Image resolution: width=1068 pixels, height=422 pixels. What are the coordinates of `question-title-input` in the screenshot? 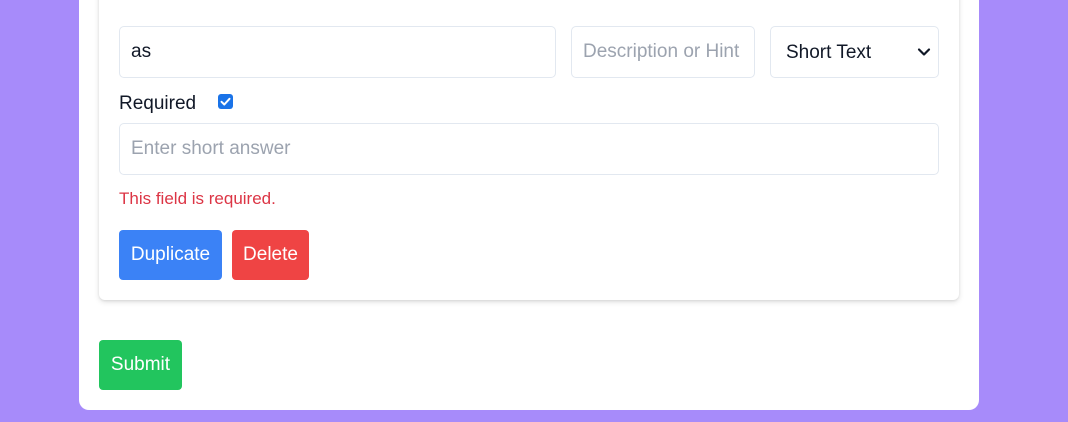 It's located at (337, 52).